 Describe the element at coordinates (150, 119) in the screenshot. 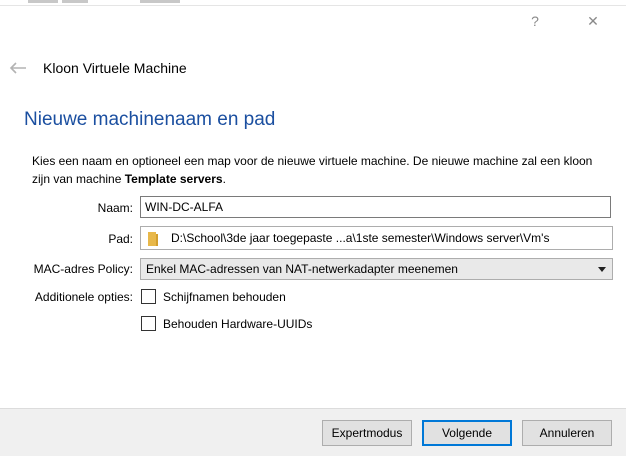

I see `page-title: Nieuwe machinenaam en pad` at that location.